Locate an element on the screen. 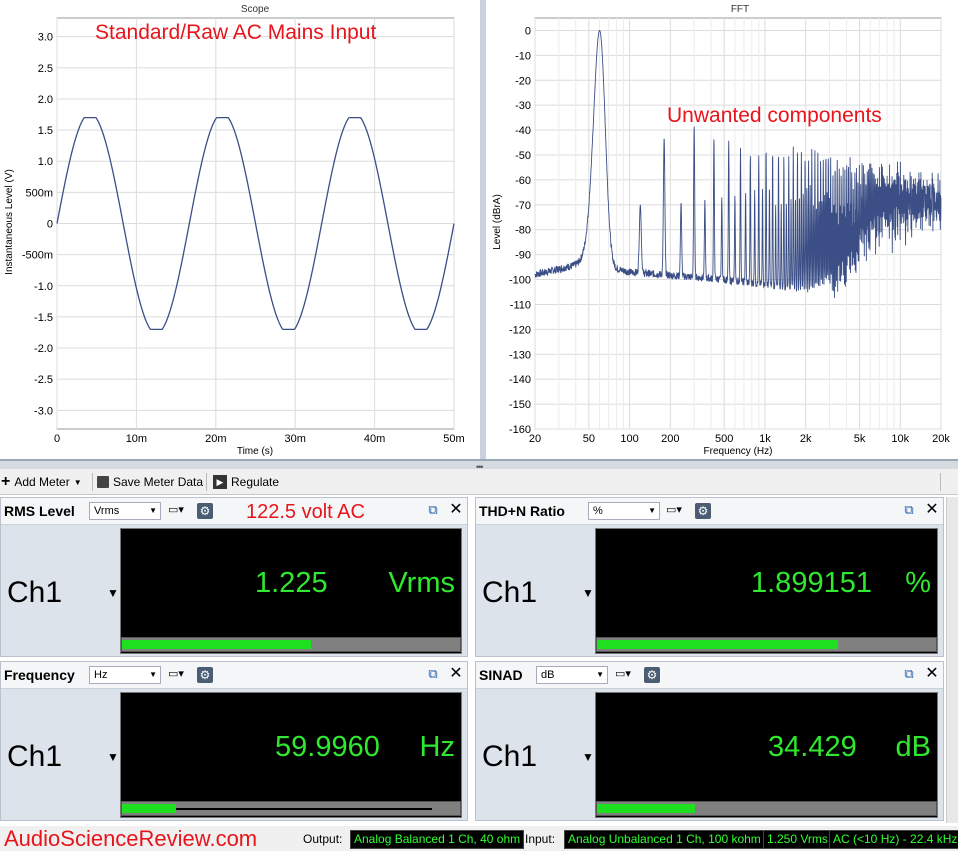  fft-ylabel: Level (dBrA) is located at coordinates (497, 222).